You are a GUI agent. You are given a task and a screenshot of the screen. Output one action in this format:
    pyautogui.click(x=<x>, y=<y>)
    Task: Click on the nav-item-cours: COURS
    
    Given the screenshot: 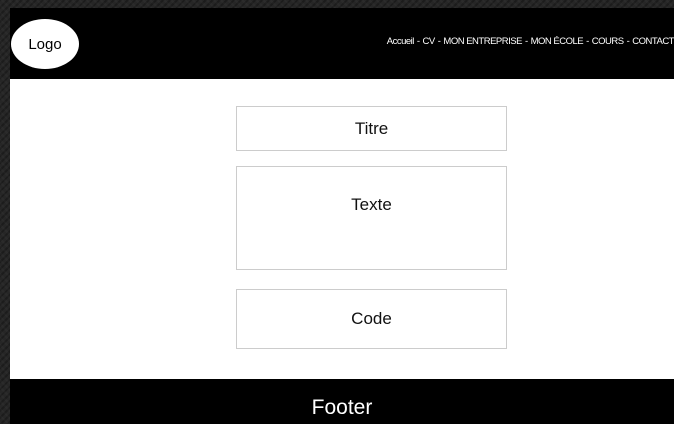 What is the action you would take?
    pyautogui.click(x=608, y=41)
    